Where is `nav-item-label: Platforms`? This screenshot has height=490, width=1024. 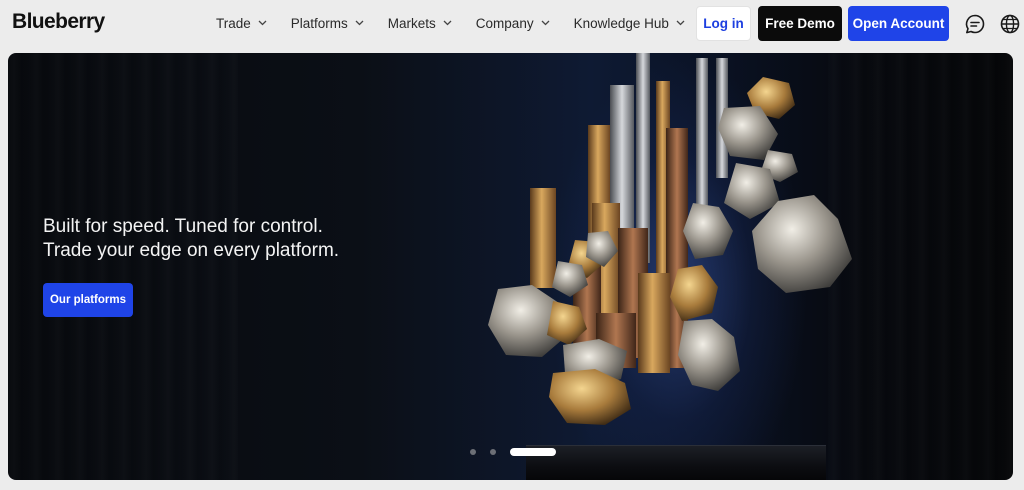
nav-item-label: Platforms is located at coordinates (319, 23).